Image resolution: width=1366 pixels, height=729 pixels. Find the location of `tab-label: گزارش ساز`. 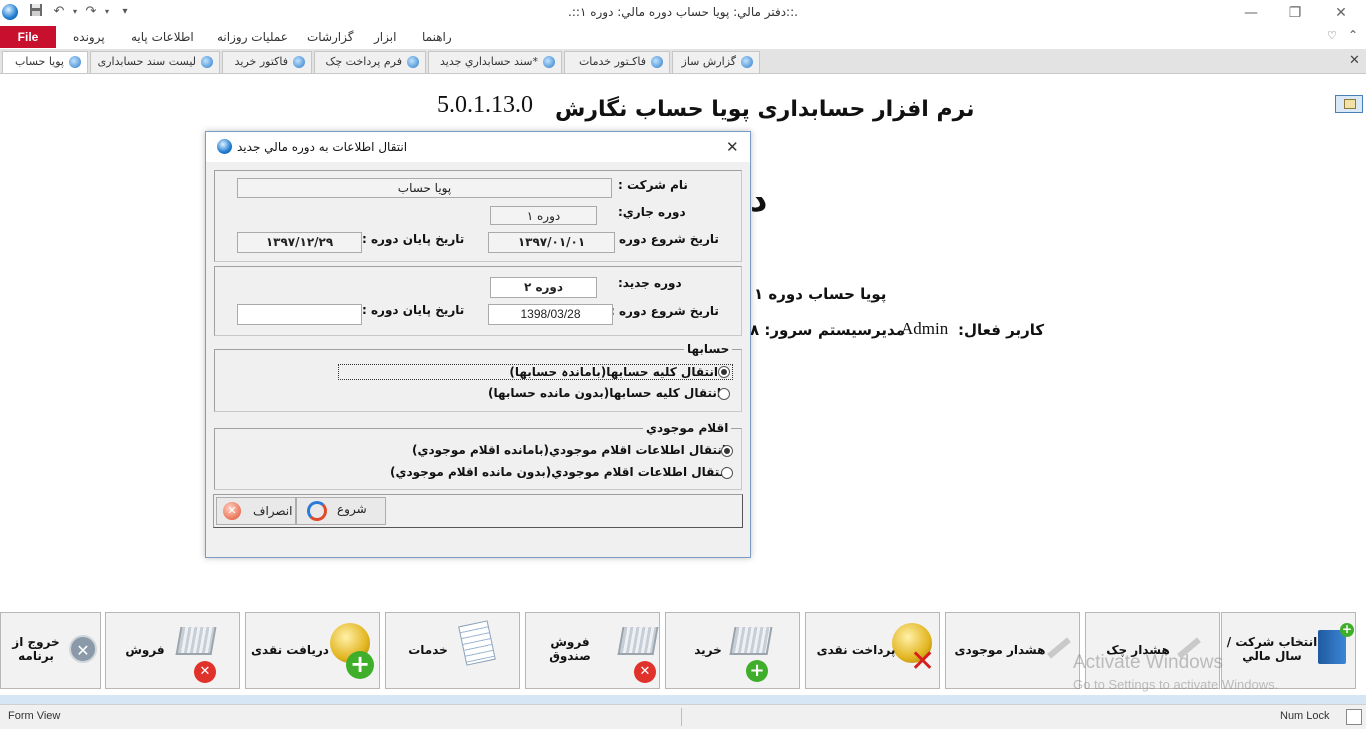

tab-label: گزارش ساز is located at coordinates (708, 61).